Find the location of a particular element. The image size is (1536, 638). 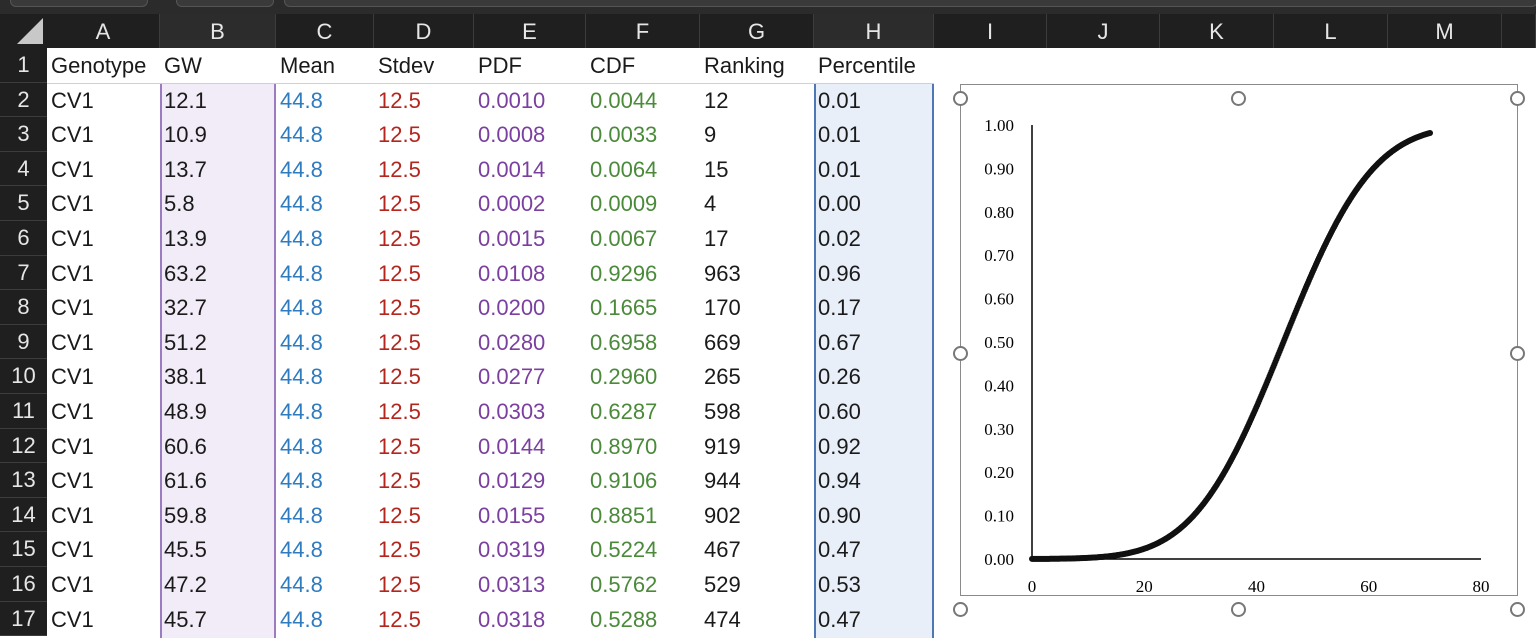

row-header-8: 8 is located at coordinates (23, 307).